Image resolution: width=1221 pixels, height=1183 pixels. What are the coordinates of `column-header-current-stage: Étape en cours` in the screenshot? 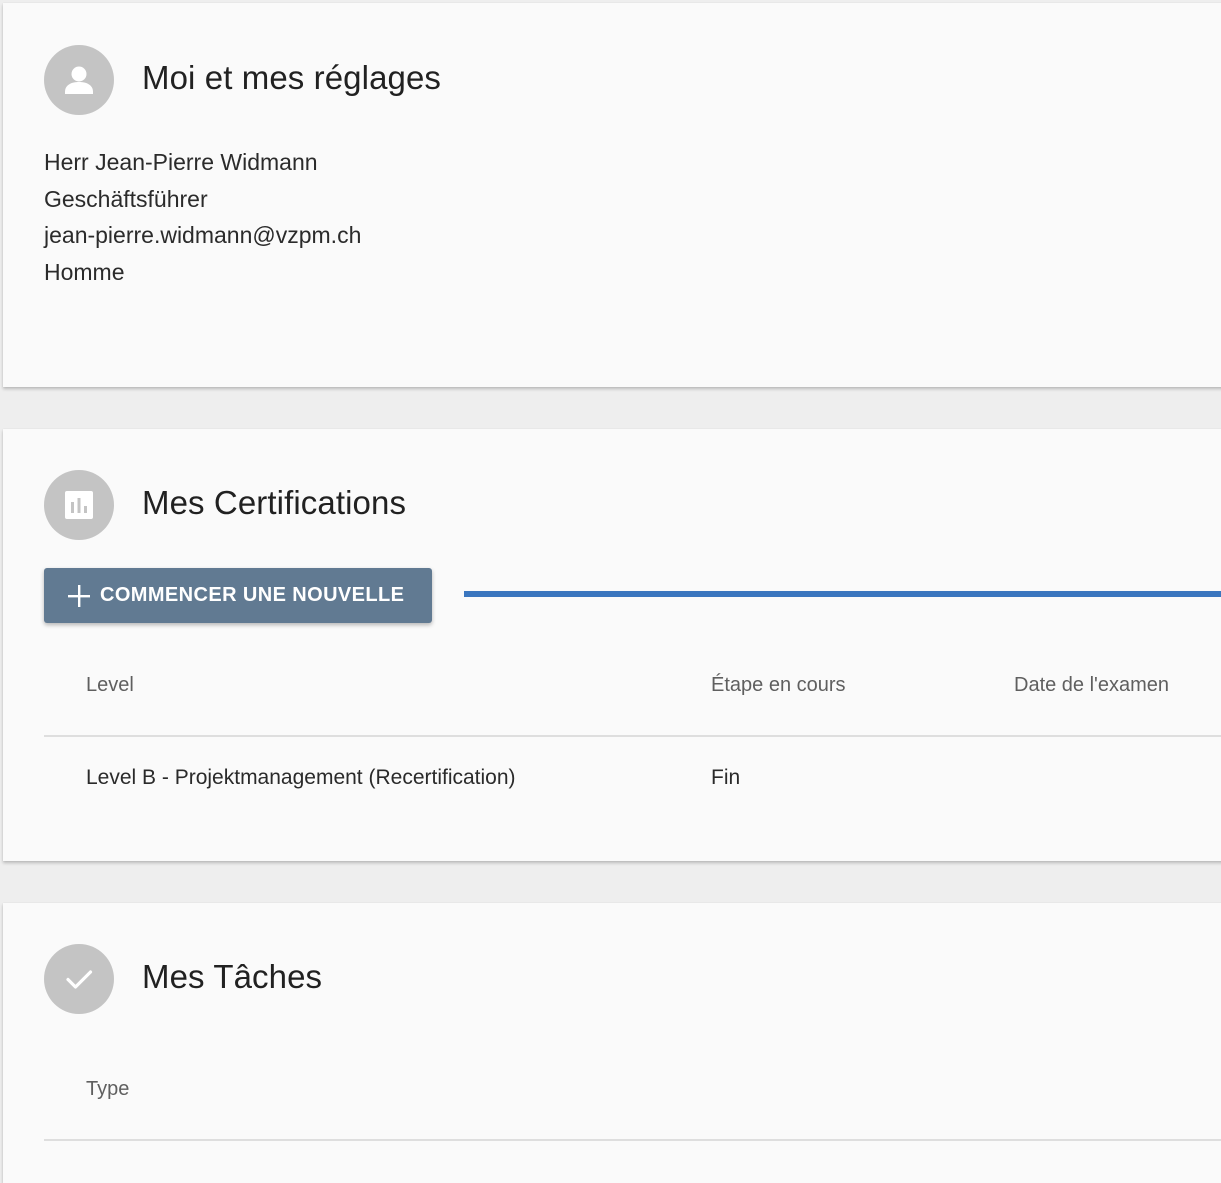 It's located at (778, 685).